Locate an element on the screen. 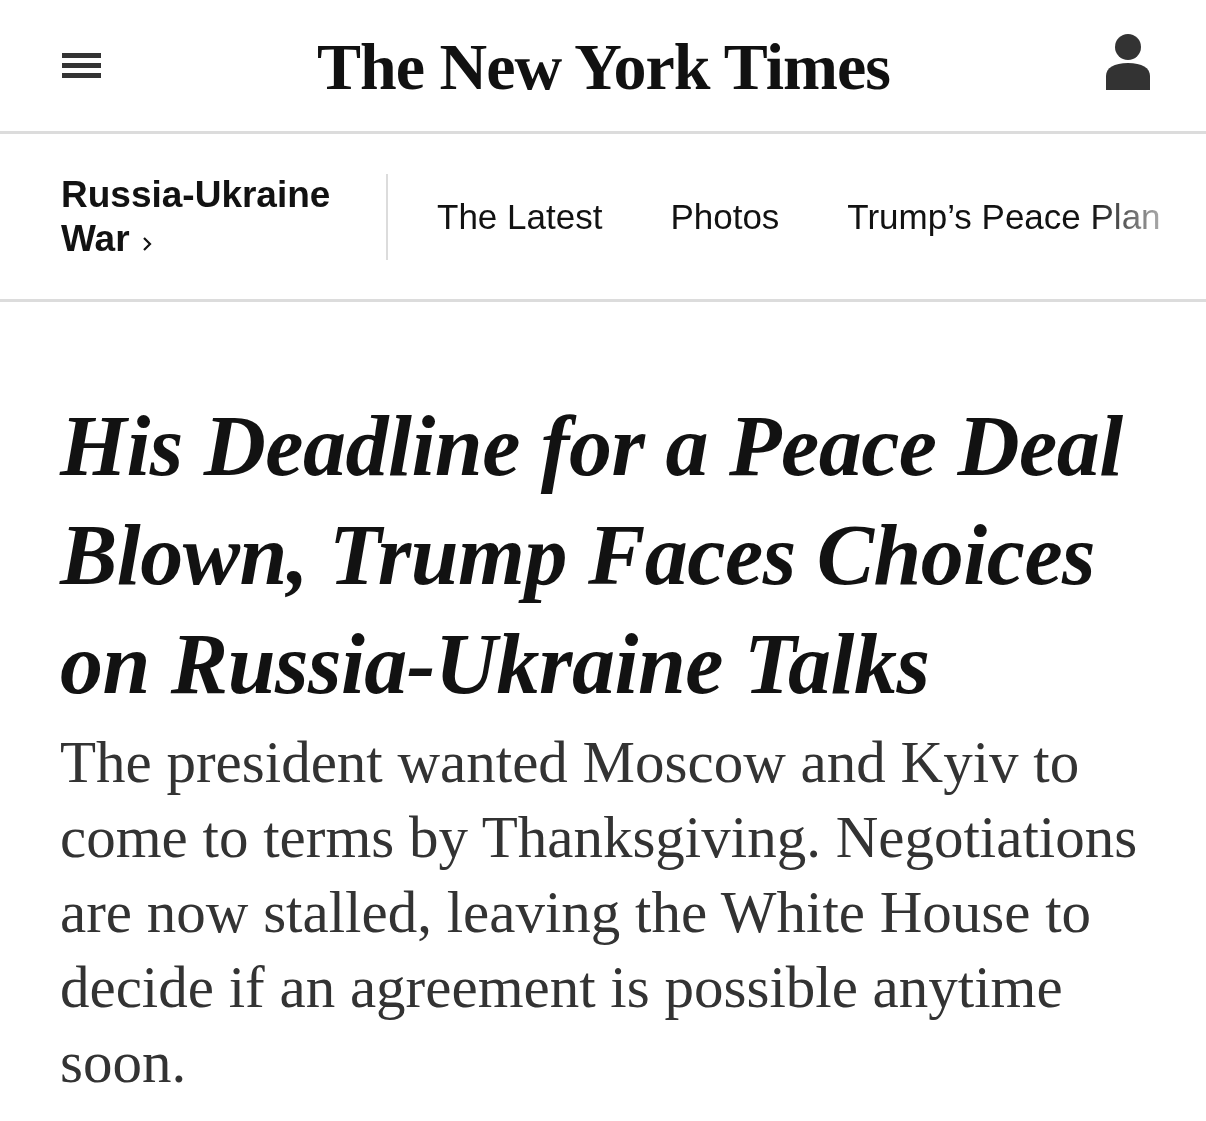  chevron-icon is located at coordinates (146, 243).